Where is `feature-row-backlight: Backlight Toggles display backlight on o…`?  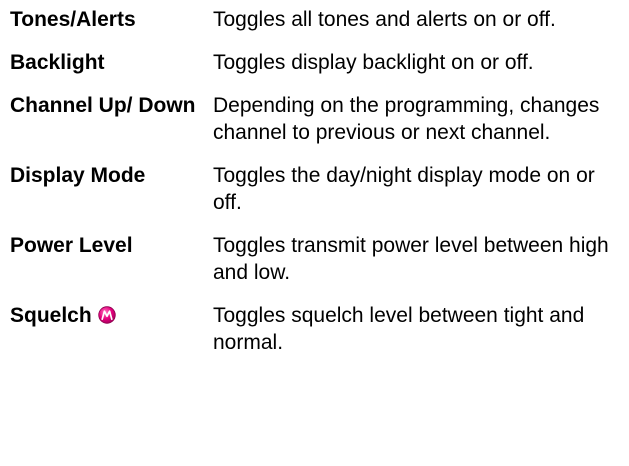
feature-row-backlight: Backlight Toggles display backlight on o… is located at coordinates (316, 62).